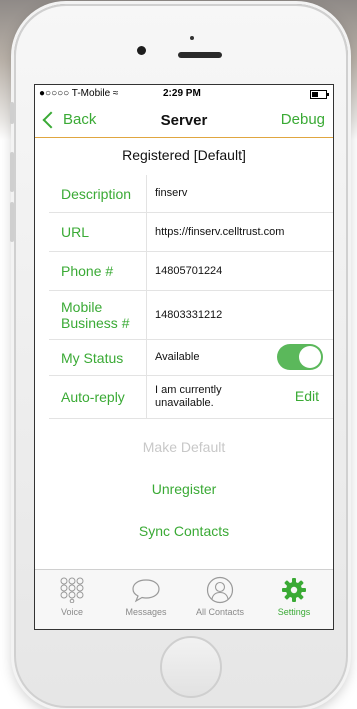 The height and width of the screenshot is (709, 357). What do you see at coordinates (220, 612) in the screenshot?
I see `tab-label: All Contacts` at bounding box center [220, 612].